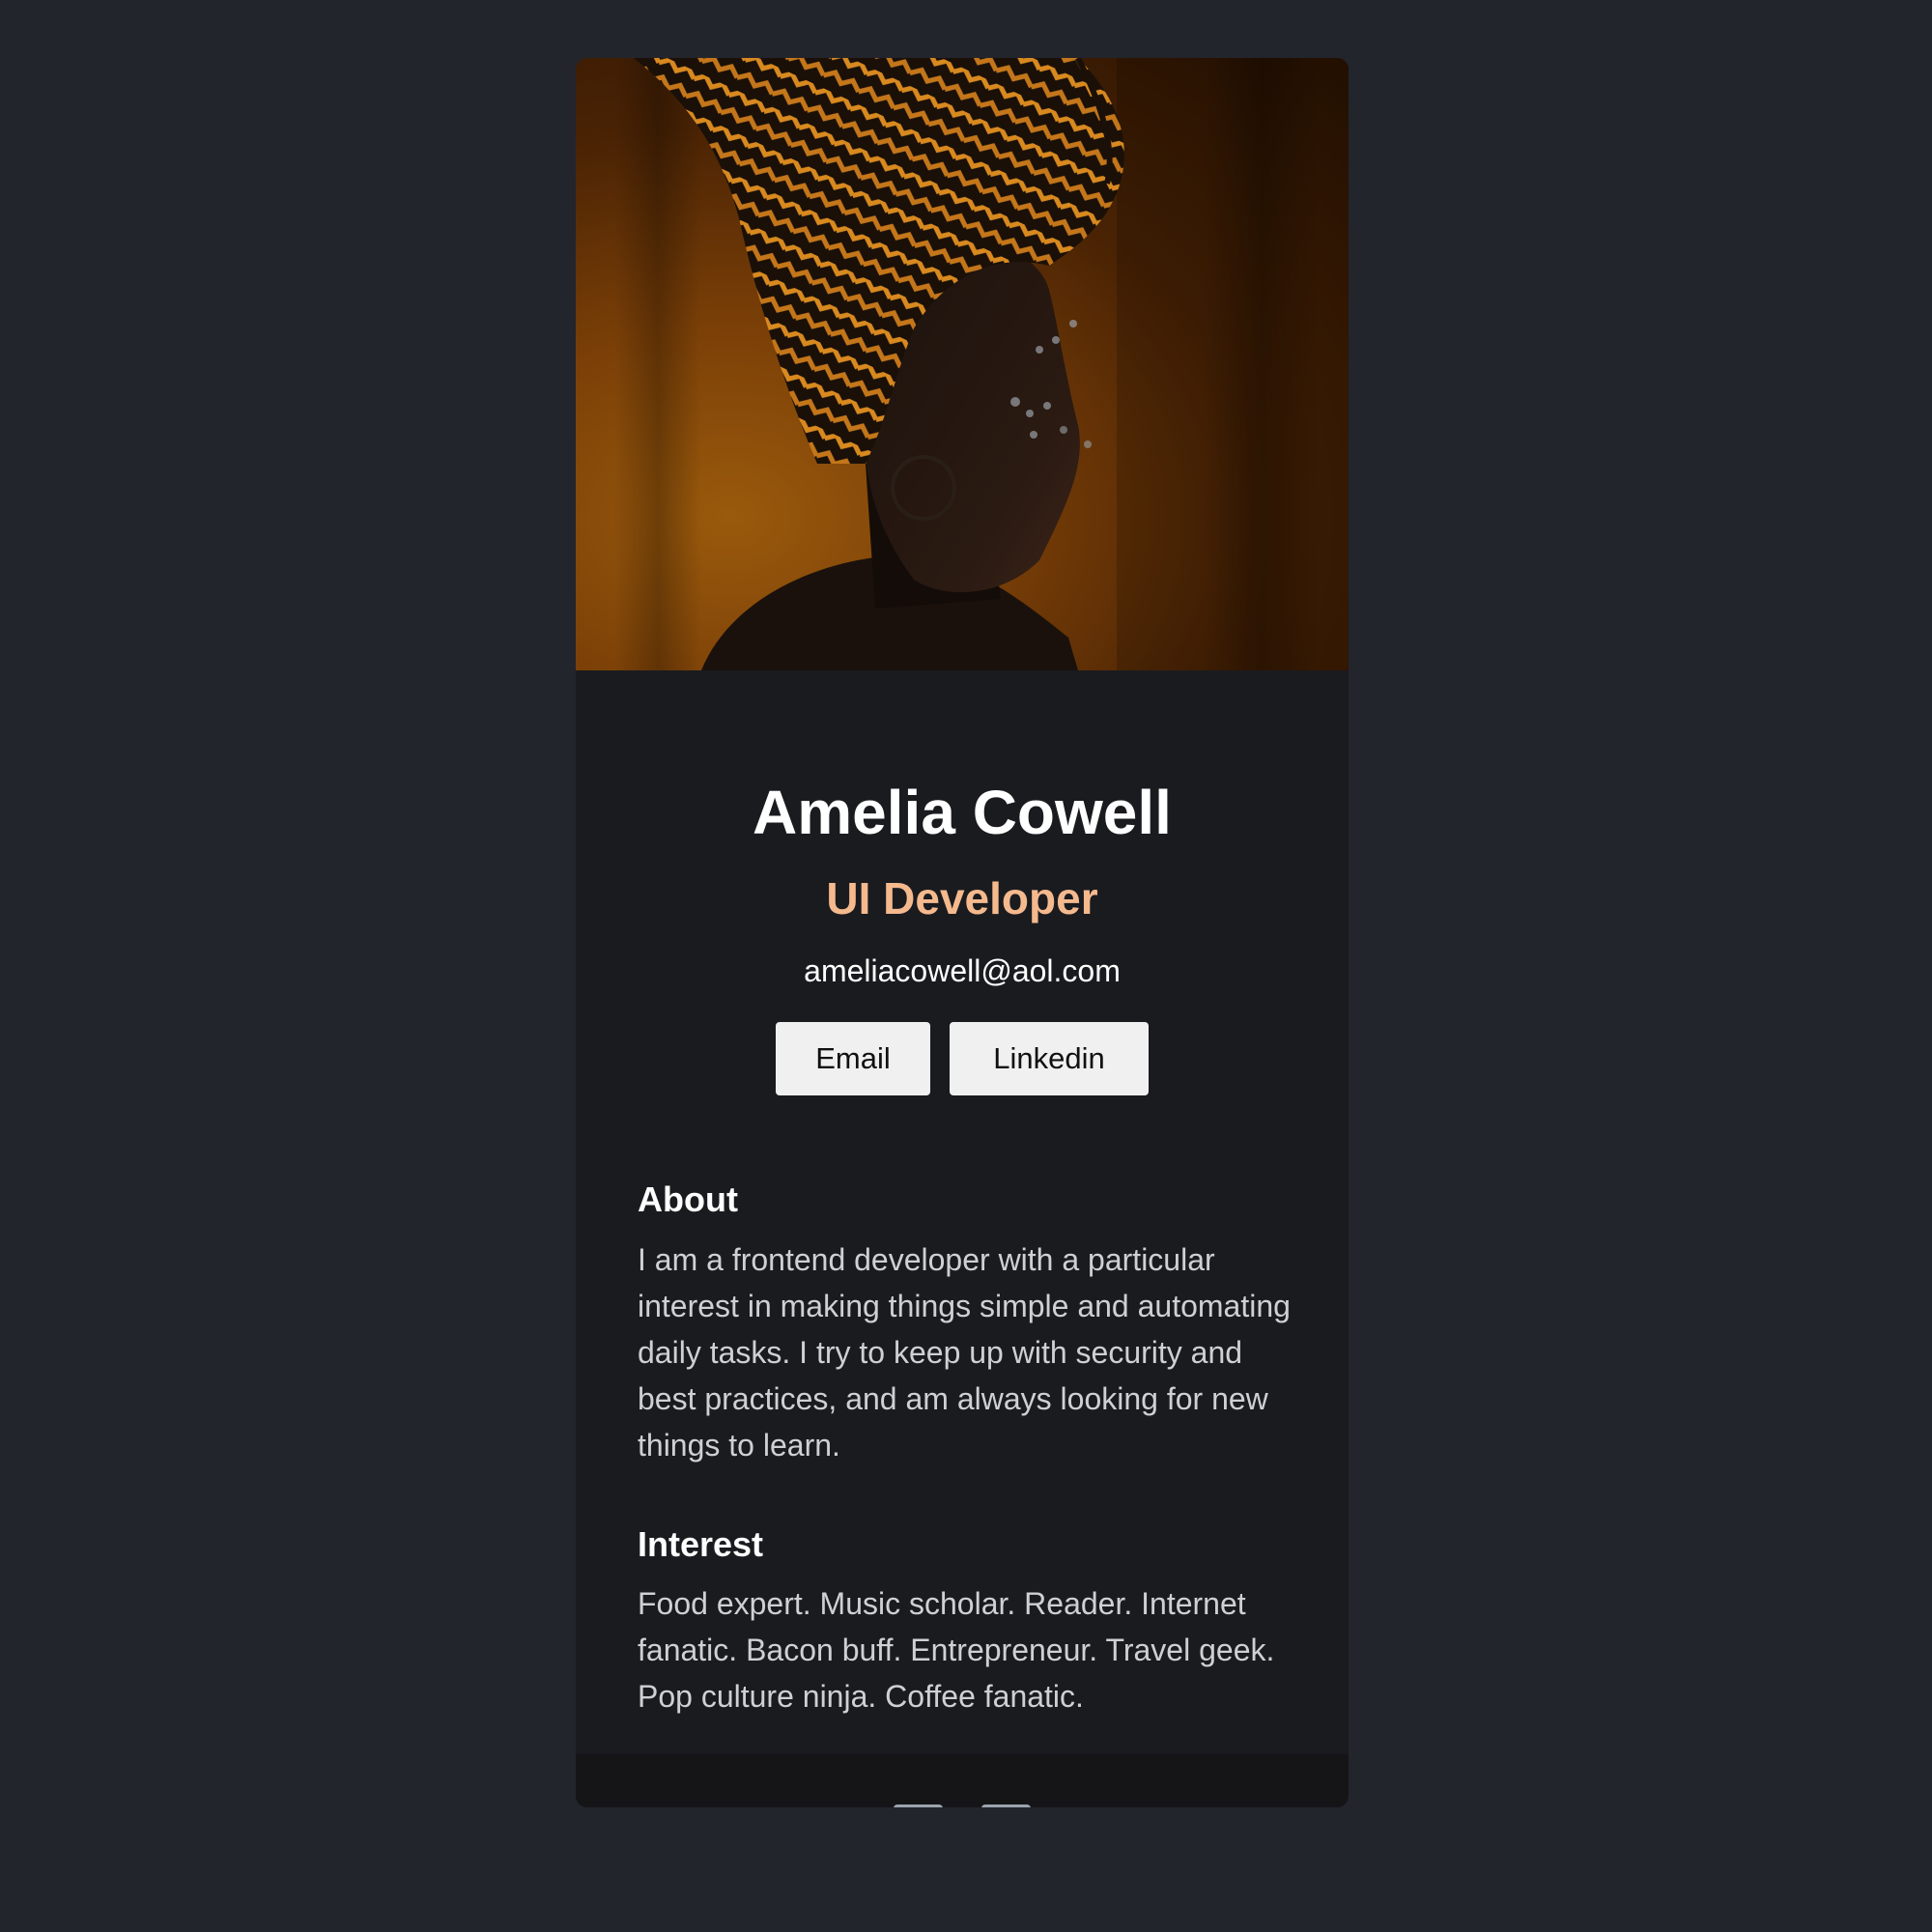  Describe the element at coordinates (1006, 1805) in the screenshot. I see `github-icon` at that location.